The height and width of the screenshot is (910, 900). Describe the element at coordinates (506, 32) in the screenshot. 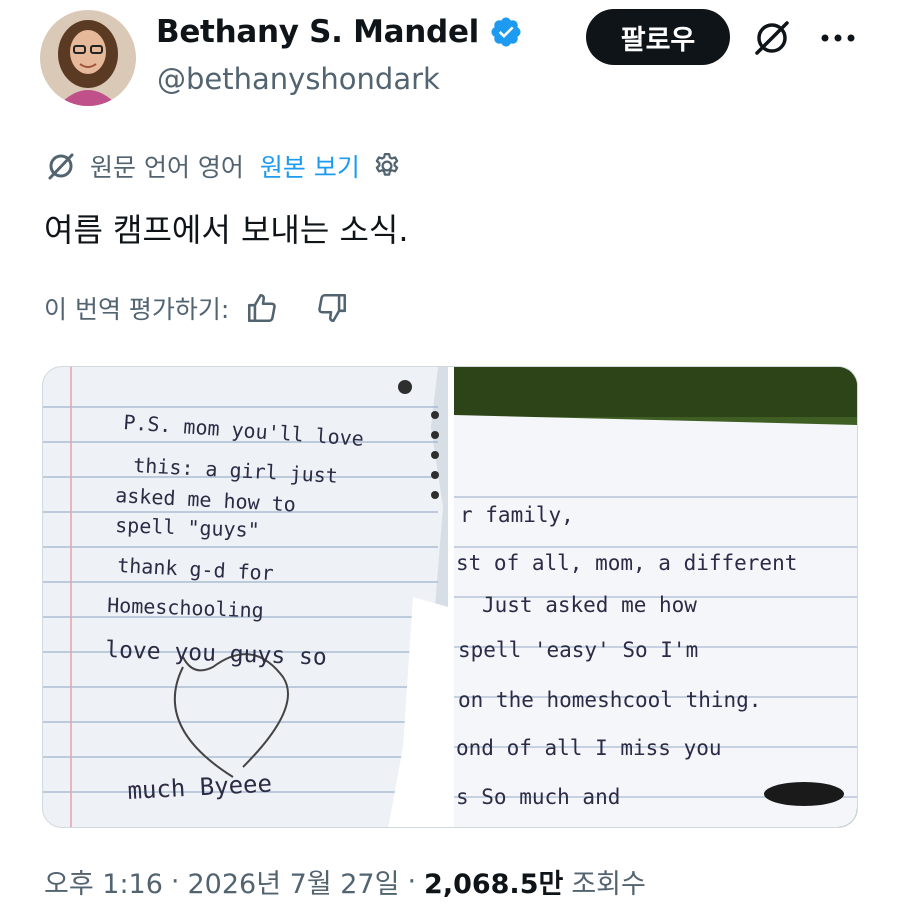

I see `verified-badge-icon` at that location.